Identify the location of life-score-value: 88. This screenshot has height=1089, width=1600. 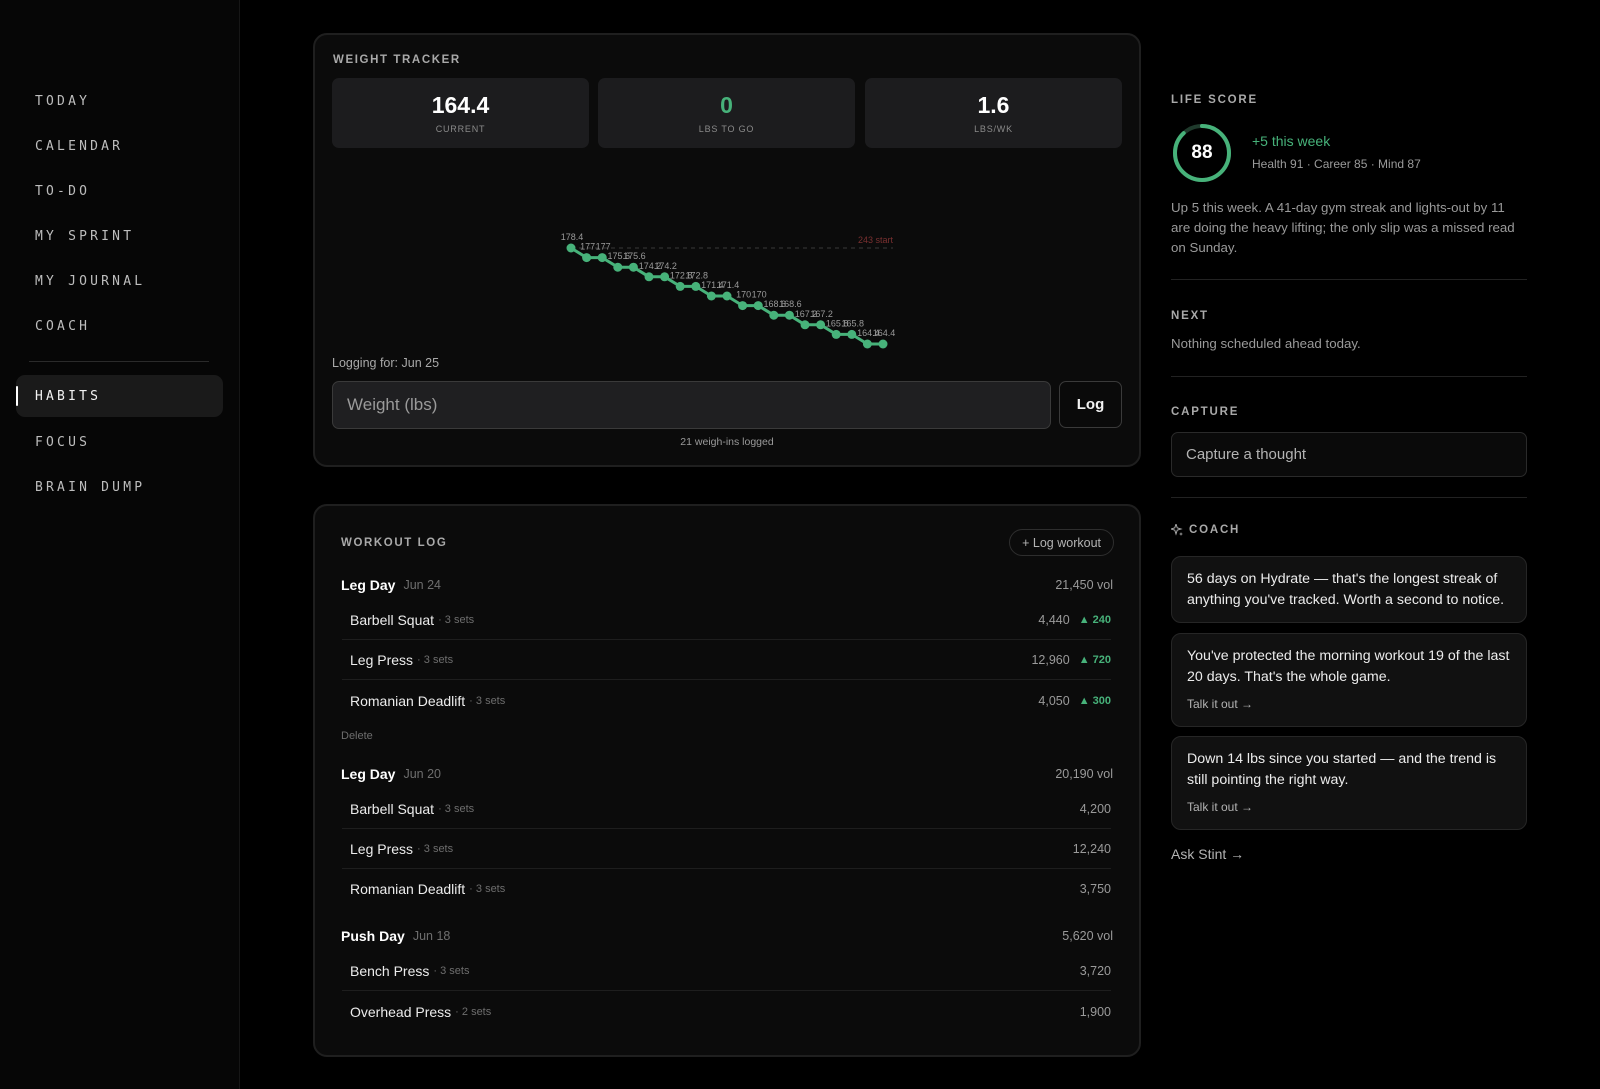
(1202, 152).